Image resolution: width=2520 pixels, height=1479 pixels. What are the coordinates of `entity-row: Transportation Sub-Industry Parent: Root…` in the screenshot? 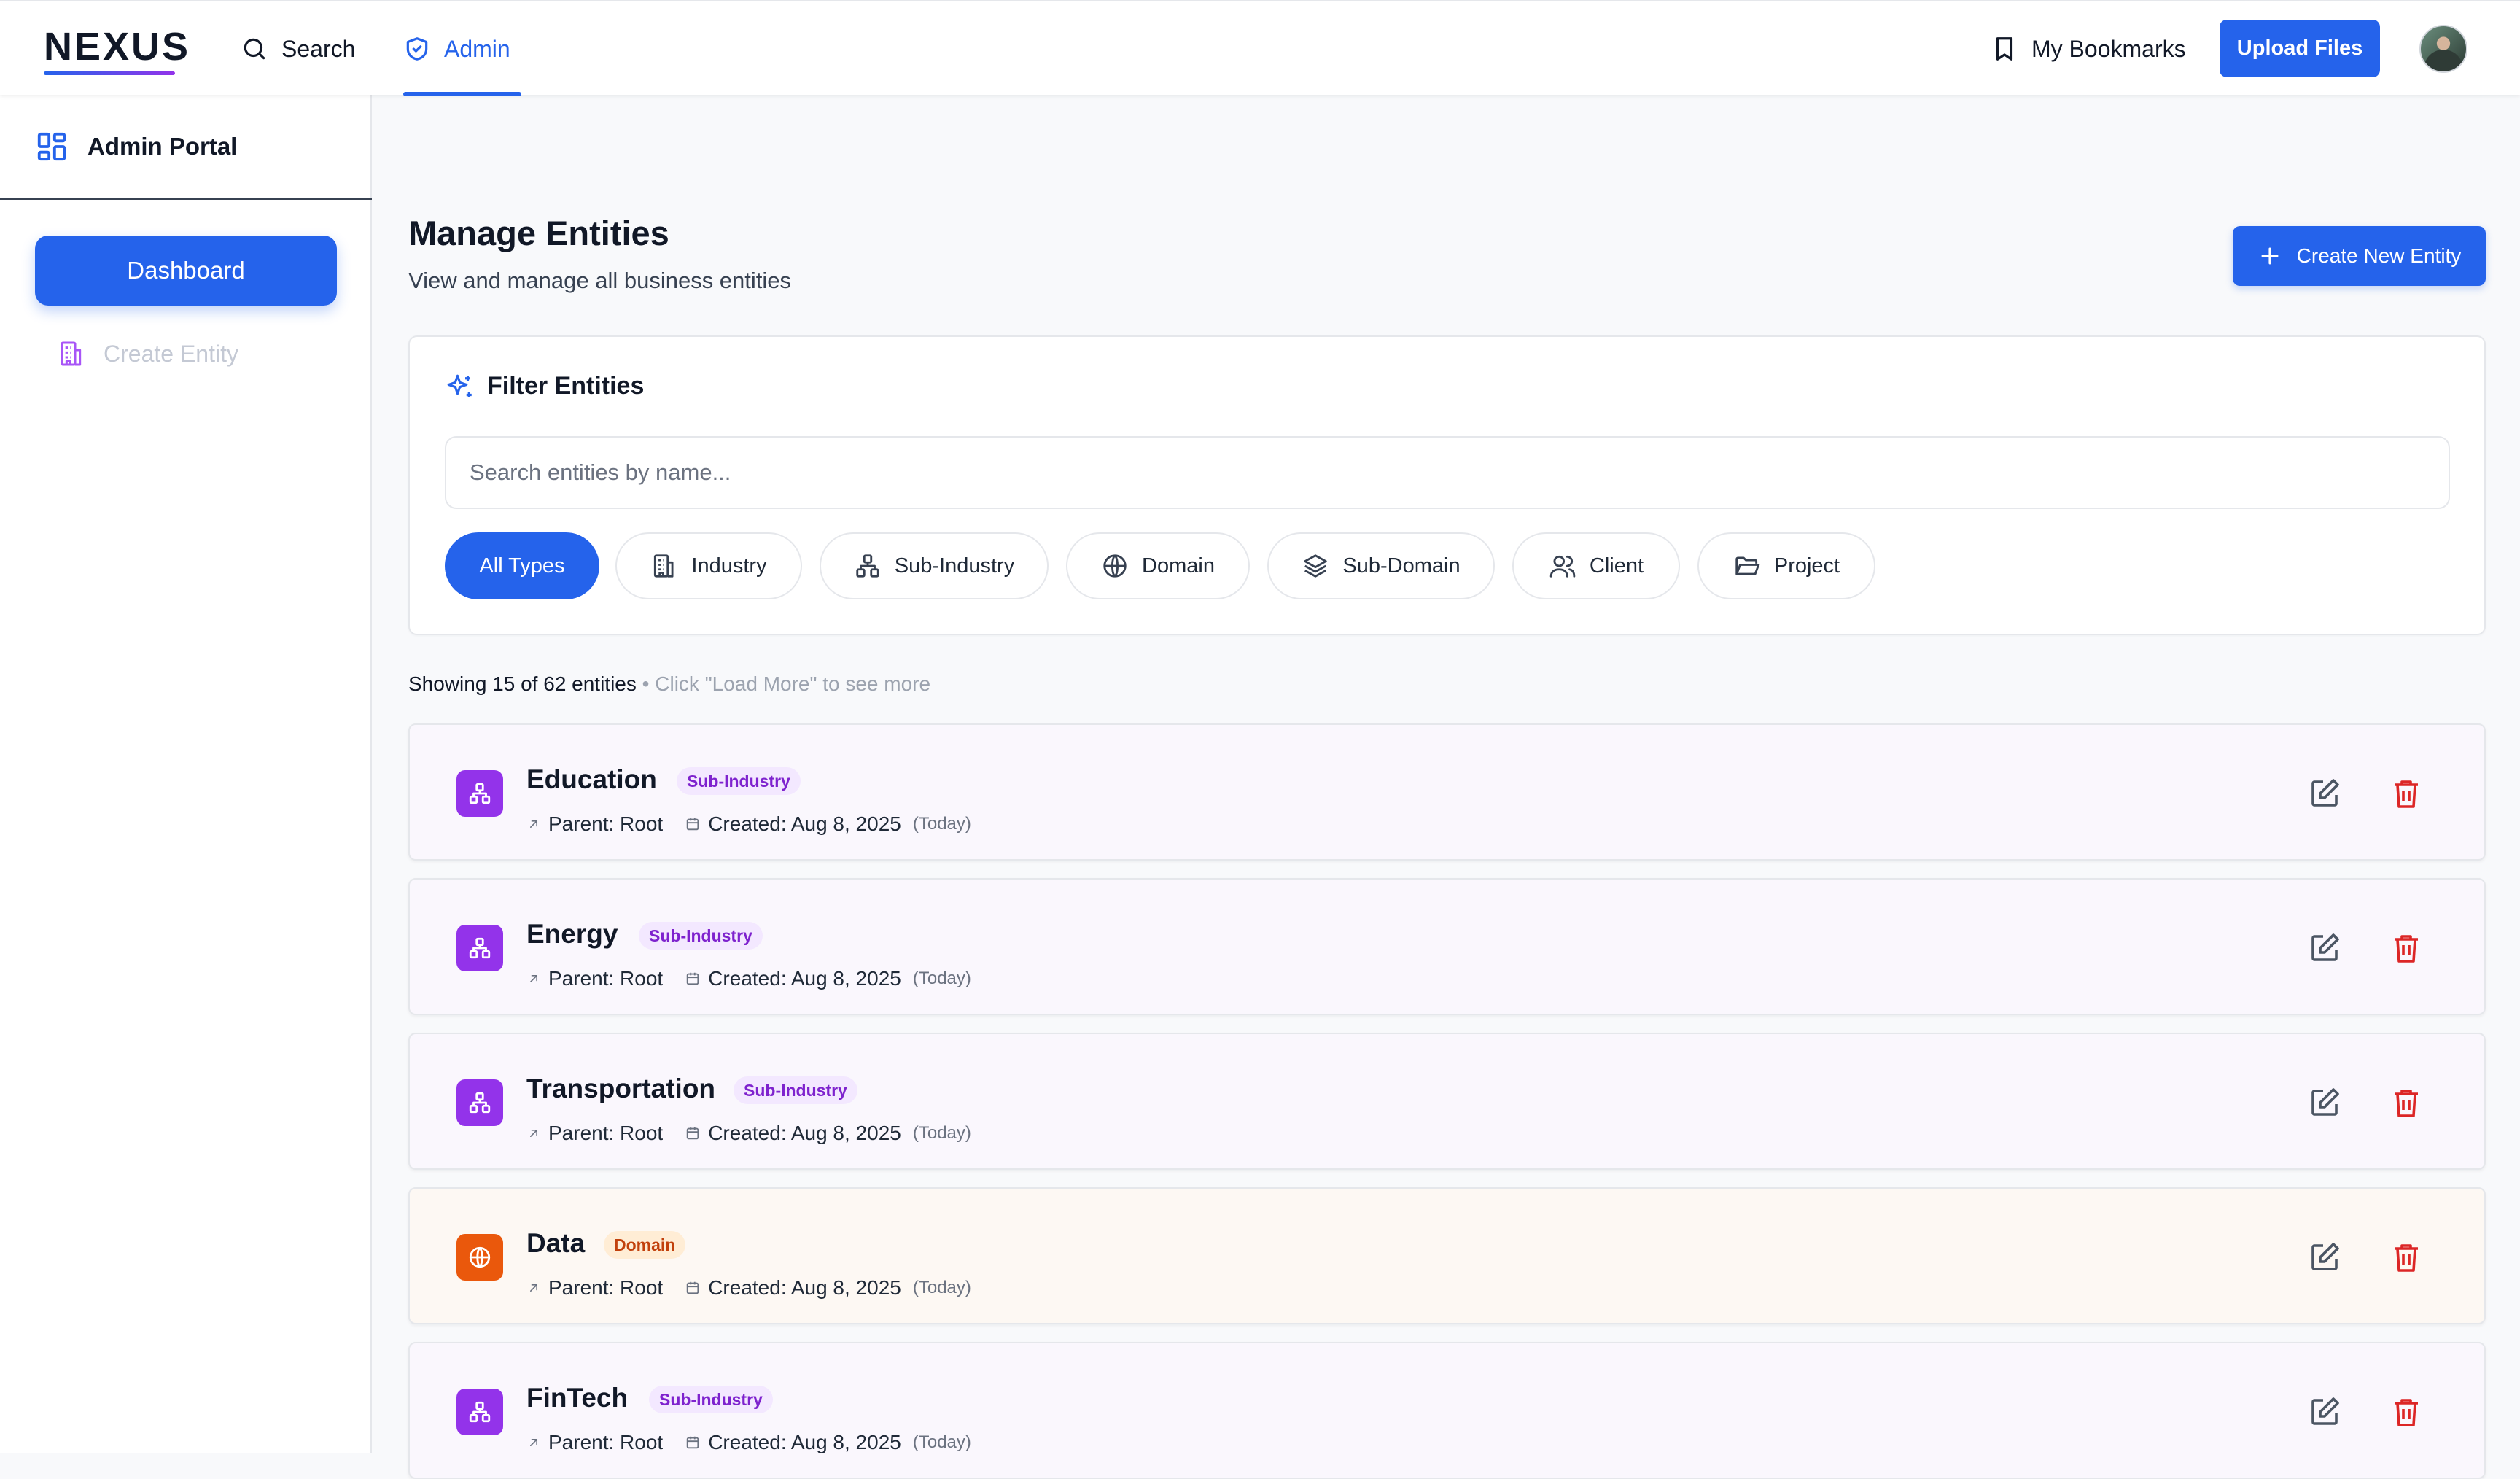 It's located at (1447, 1101).